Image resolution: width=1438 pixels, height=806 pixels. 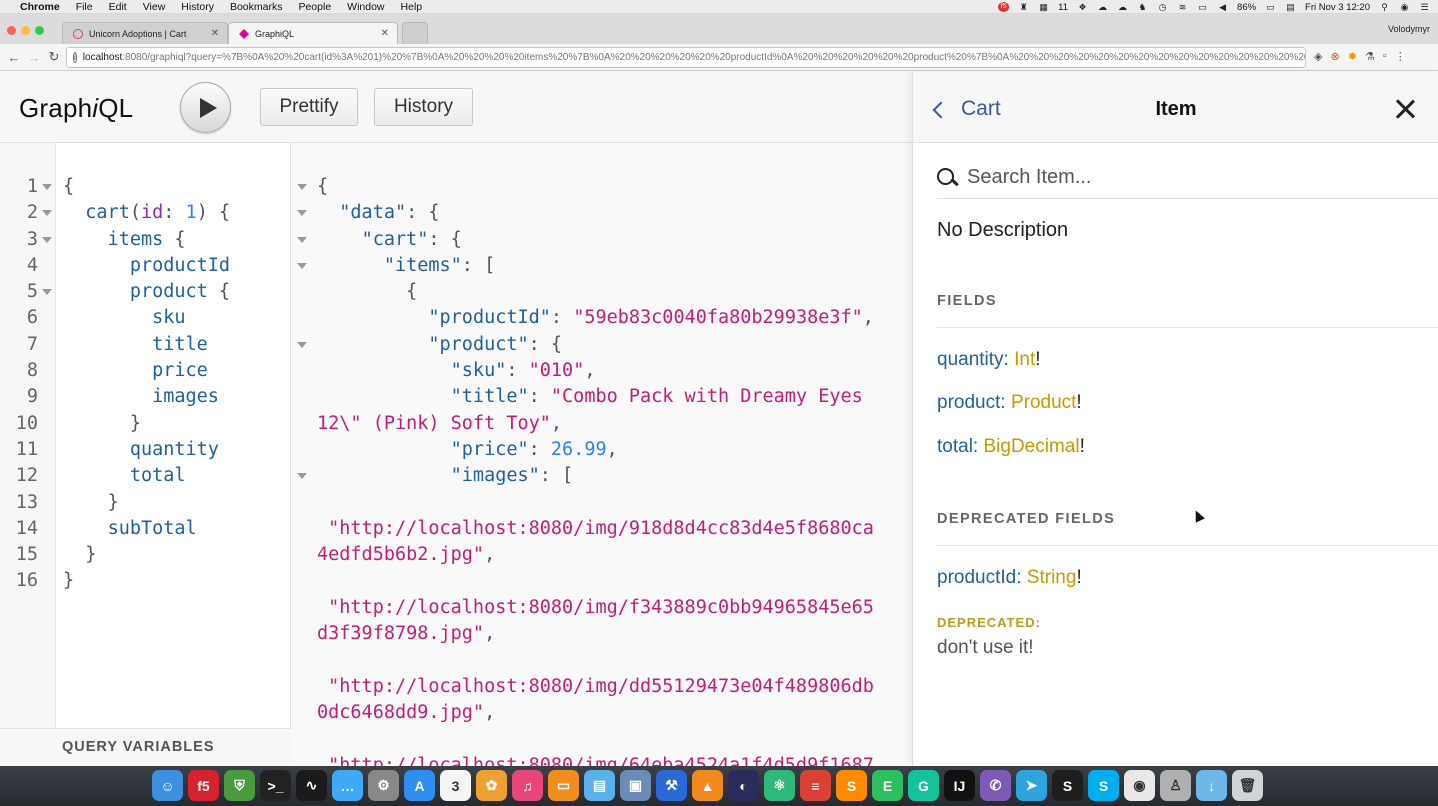 What do you see at coordinates (1318, 56) in the screenshot?
I see `pocket-extension-icon: ◈` at bounding box center [1318, 56].